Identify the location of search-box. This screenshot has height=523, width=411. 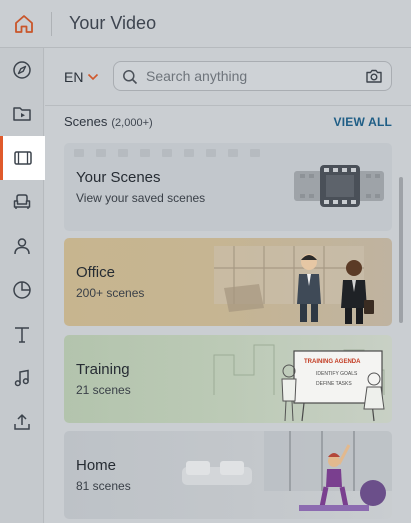
(252, 76).